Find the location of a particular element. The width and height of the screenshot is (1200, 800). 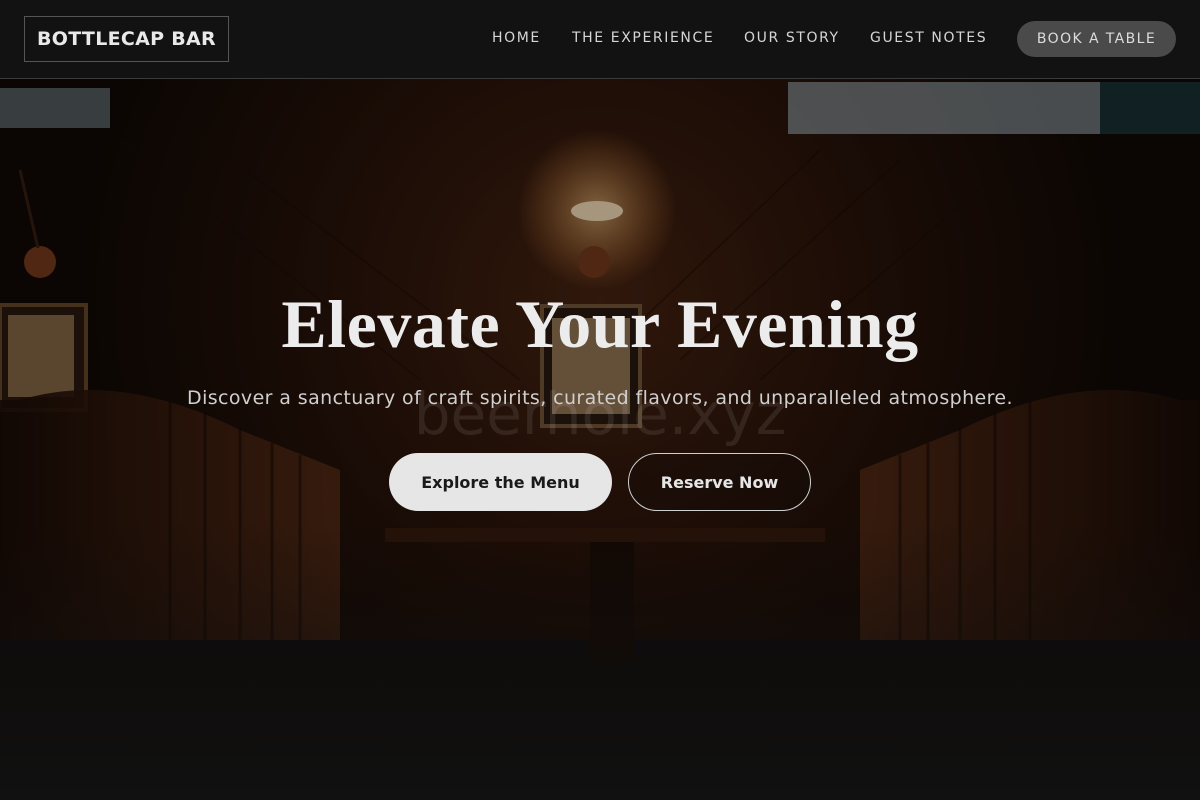

nav-link-home: HOME is located at coordinates (516, 38).